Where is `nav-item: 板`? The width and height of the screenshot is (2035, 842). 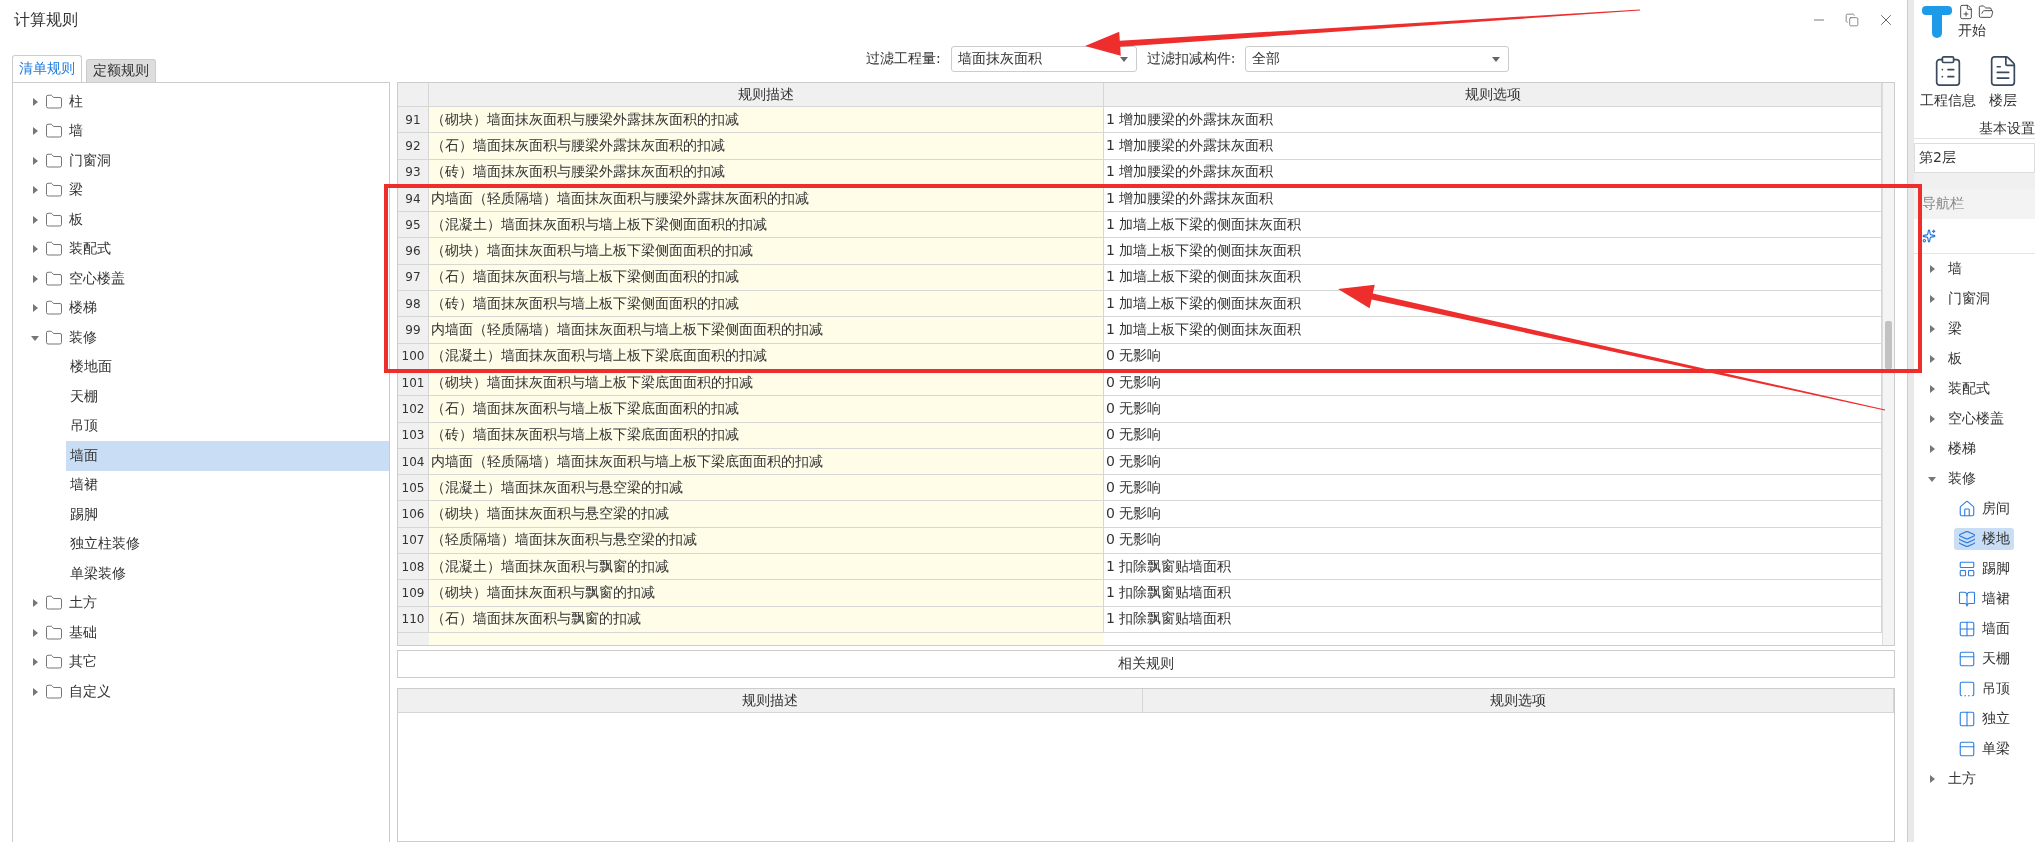 nav-item: 板 is located at coordinates (1955, 359).